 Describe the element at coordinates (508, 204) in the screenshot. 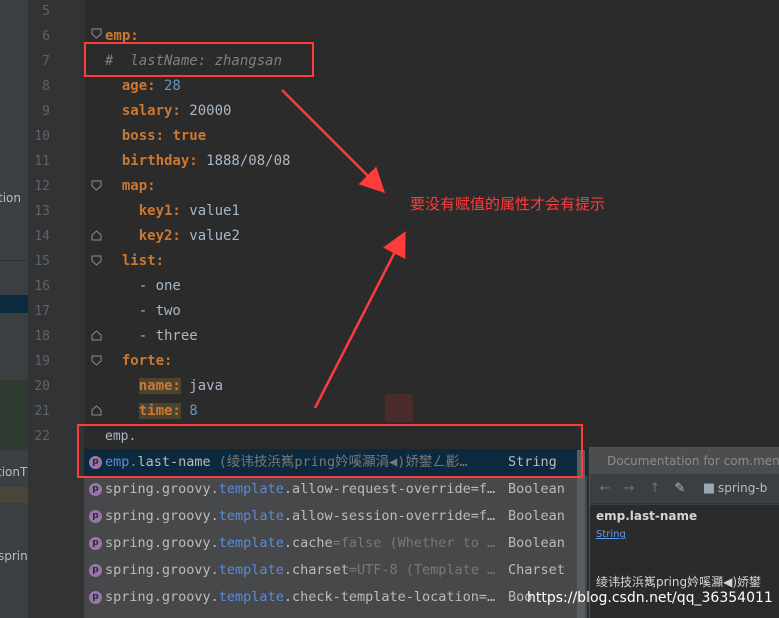

I see `annotation-text: 要没有赋值的属性才会有提示` at that location.